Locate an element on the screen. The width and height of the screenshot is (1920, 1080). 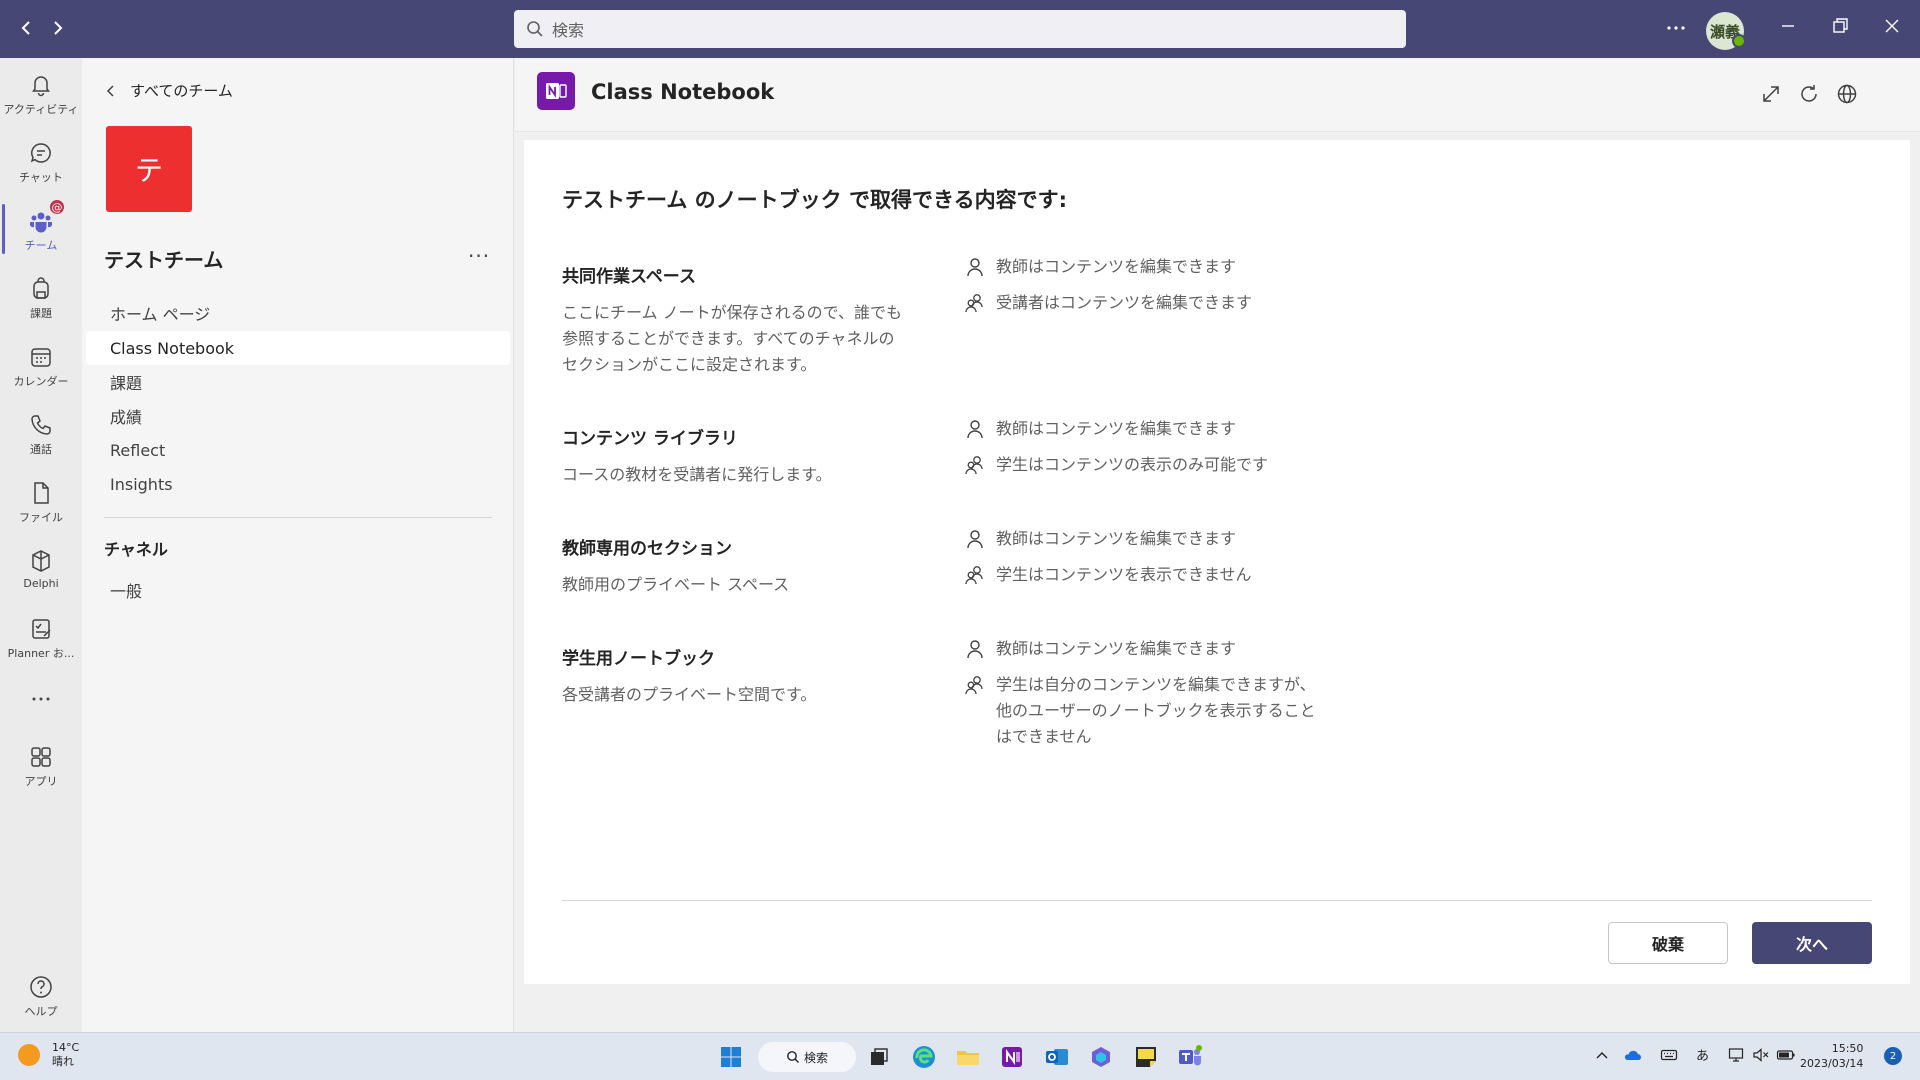
edge-browser-icon is located at coordinates (924, 1057).